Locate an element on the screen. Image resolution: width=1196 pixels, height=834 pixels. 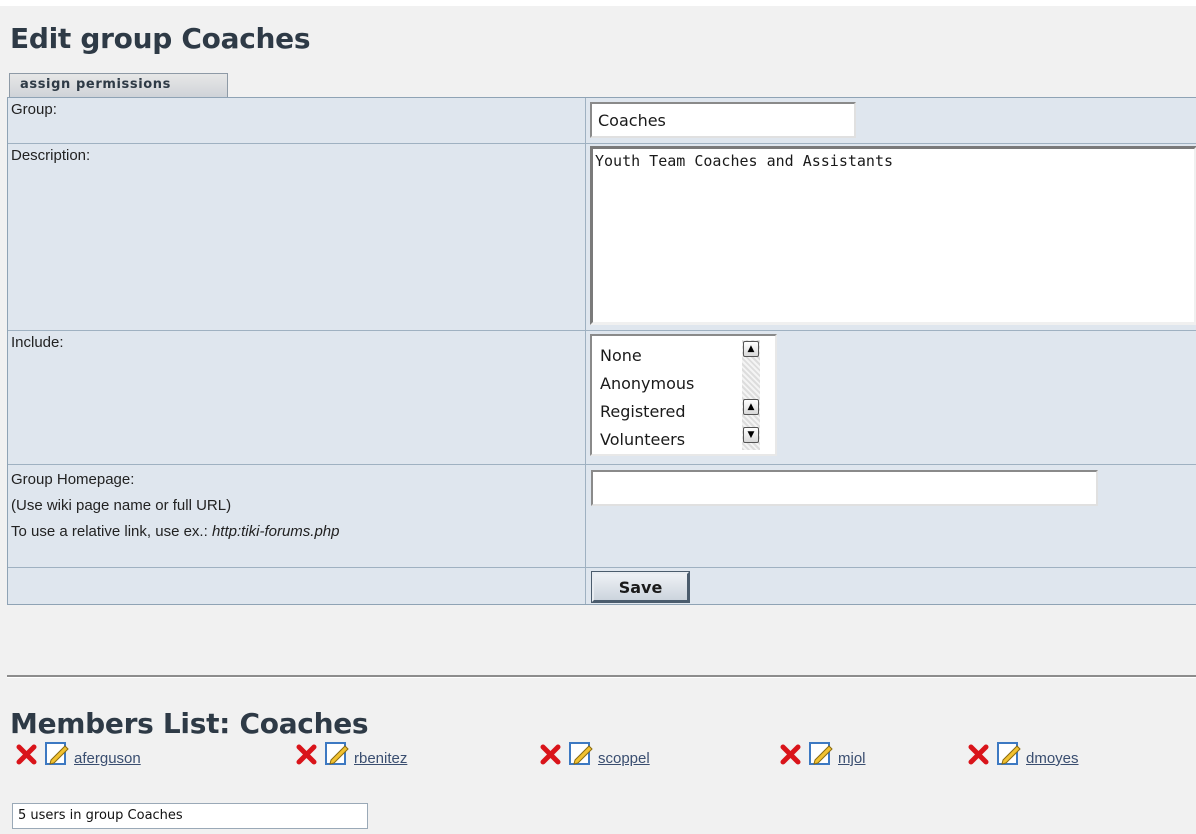
include-label: Include: is located at coordinates (297, 397).